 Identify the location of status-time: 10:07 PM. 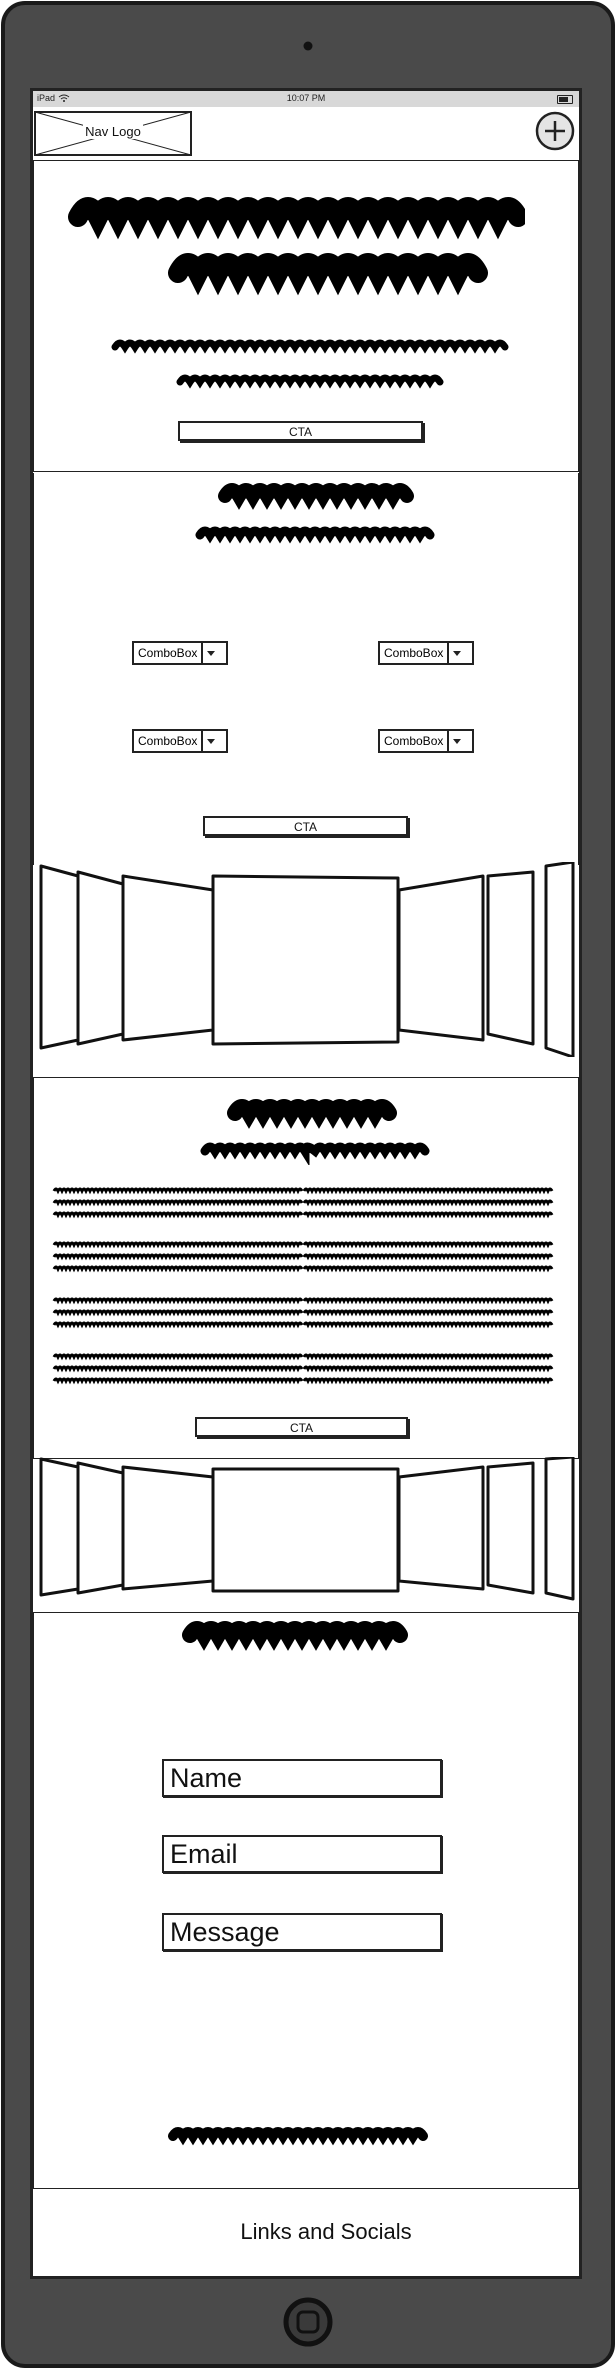
(306, 98).